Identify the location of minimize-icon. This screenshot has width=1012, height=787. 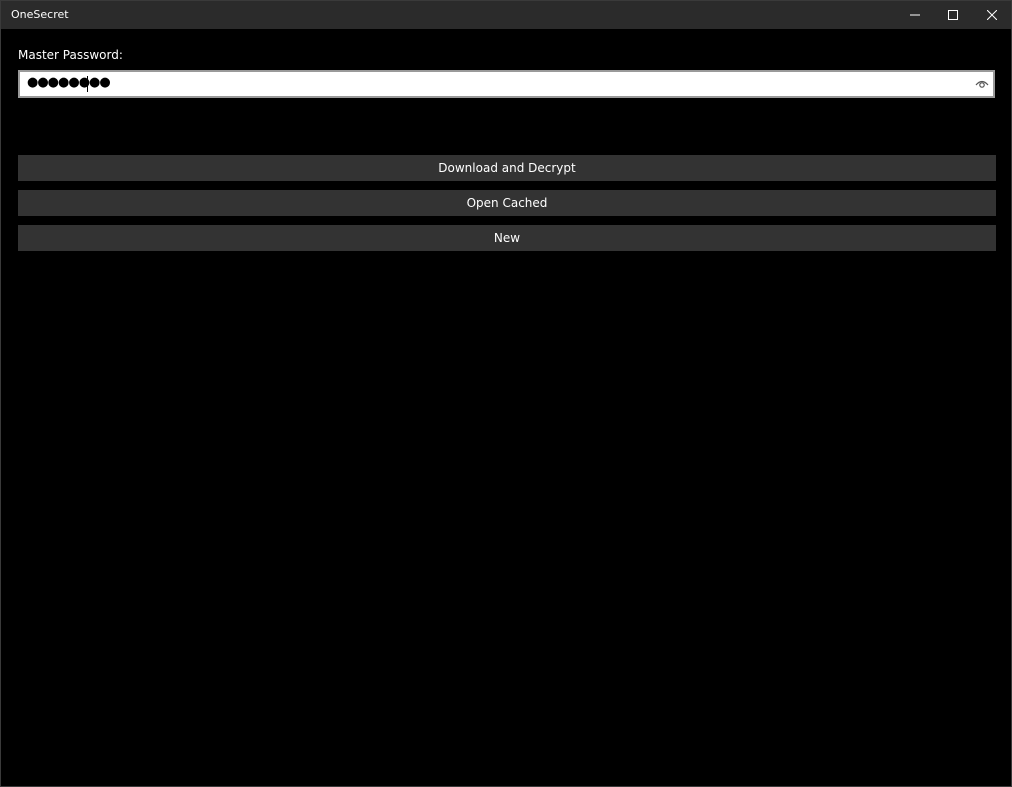
(915, 15).